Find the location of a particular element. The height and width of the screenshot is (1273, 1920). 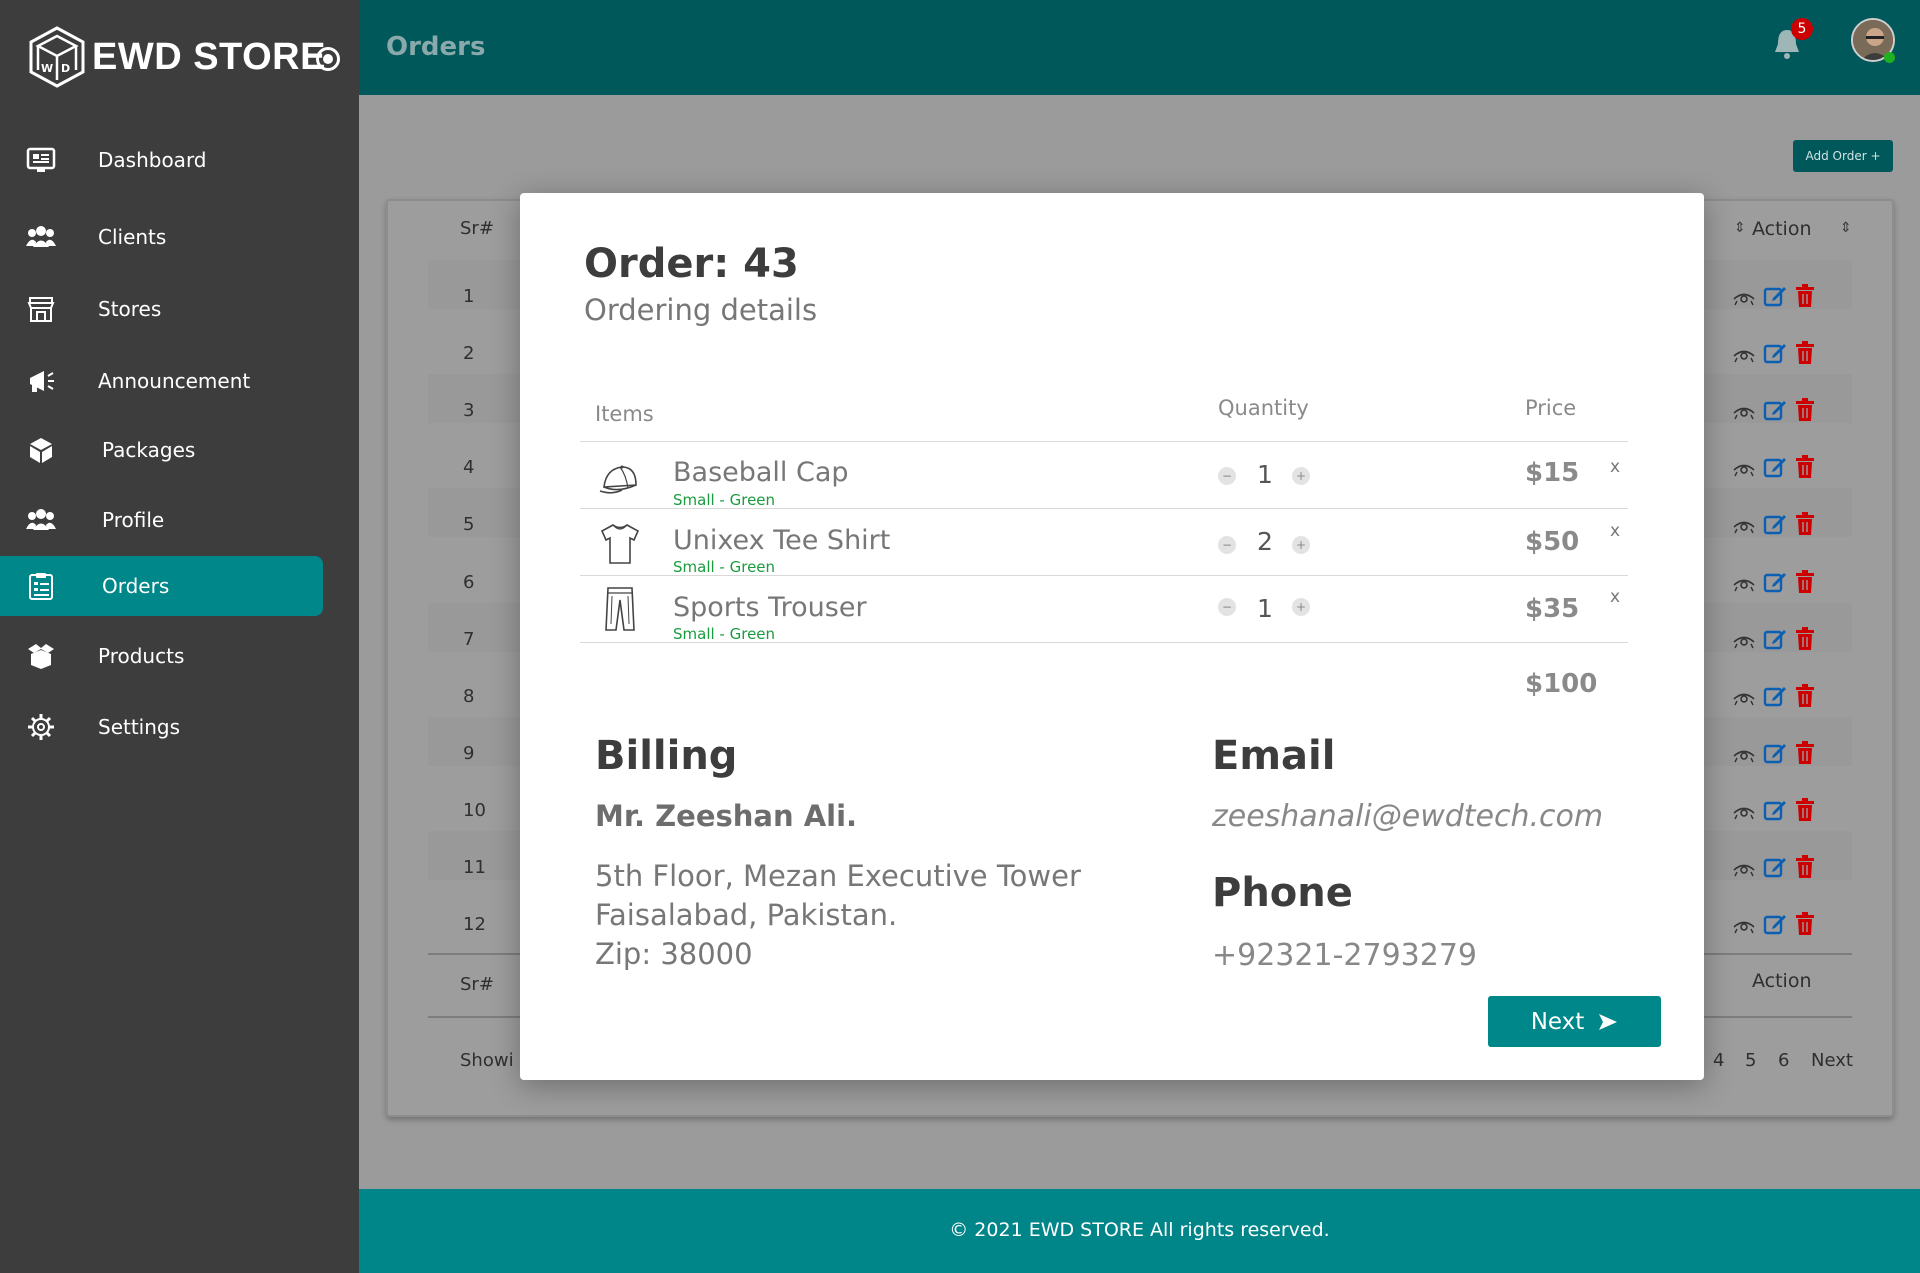

phone-heading: Phone is located at coordinates (1282, 893).